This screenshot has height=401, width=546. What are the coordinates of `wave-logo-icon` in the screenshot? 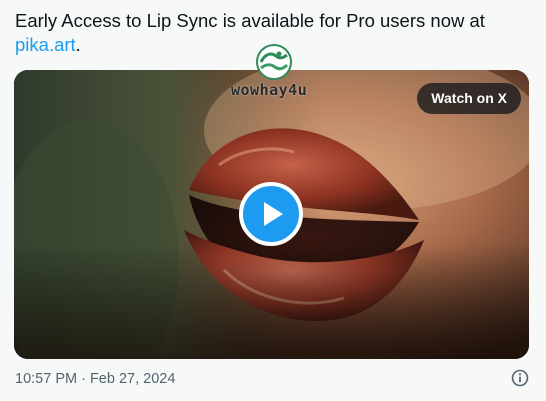 It's located at (274, 62).